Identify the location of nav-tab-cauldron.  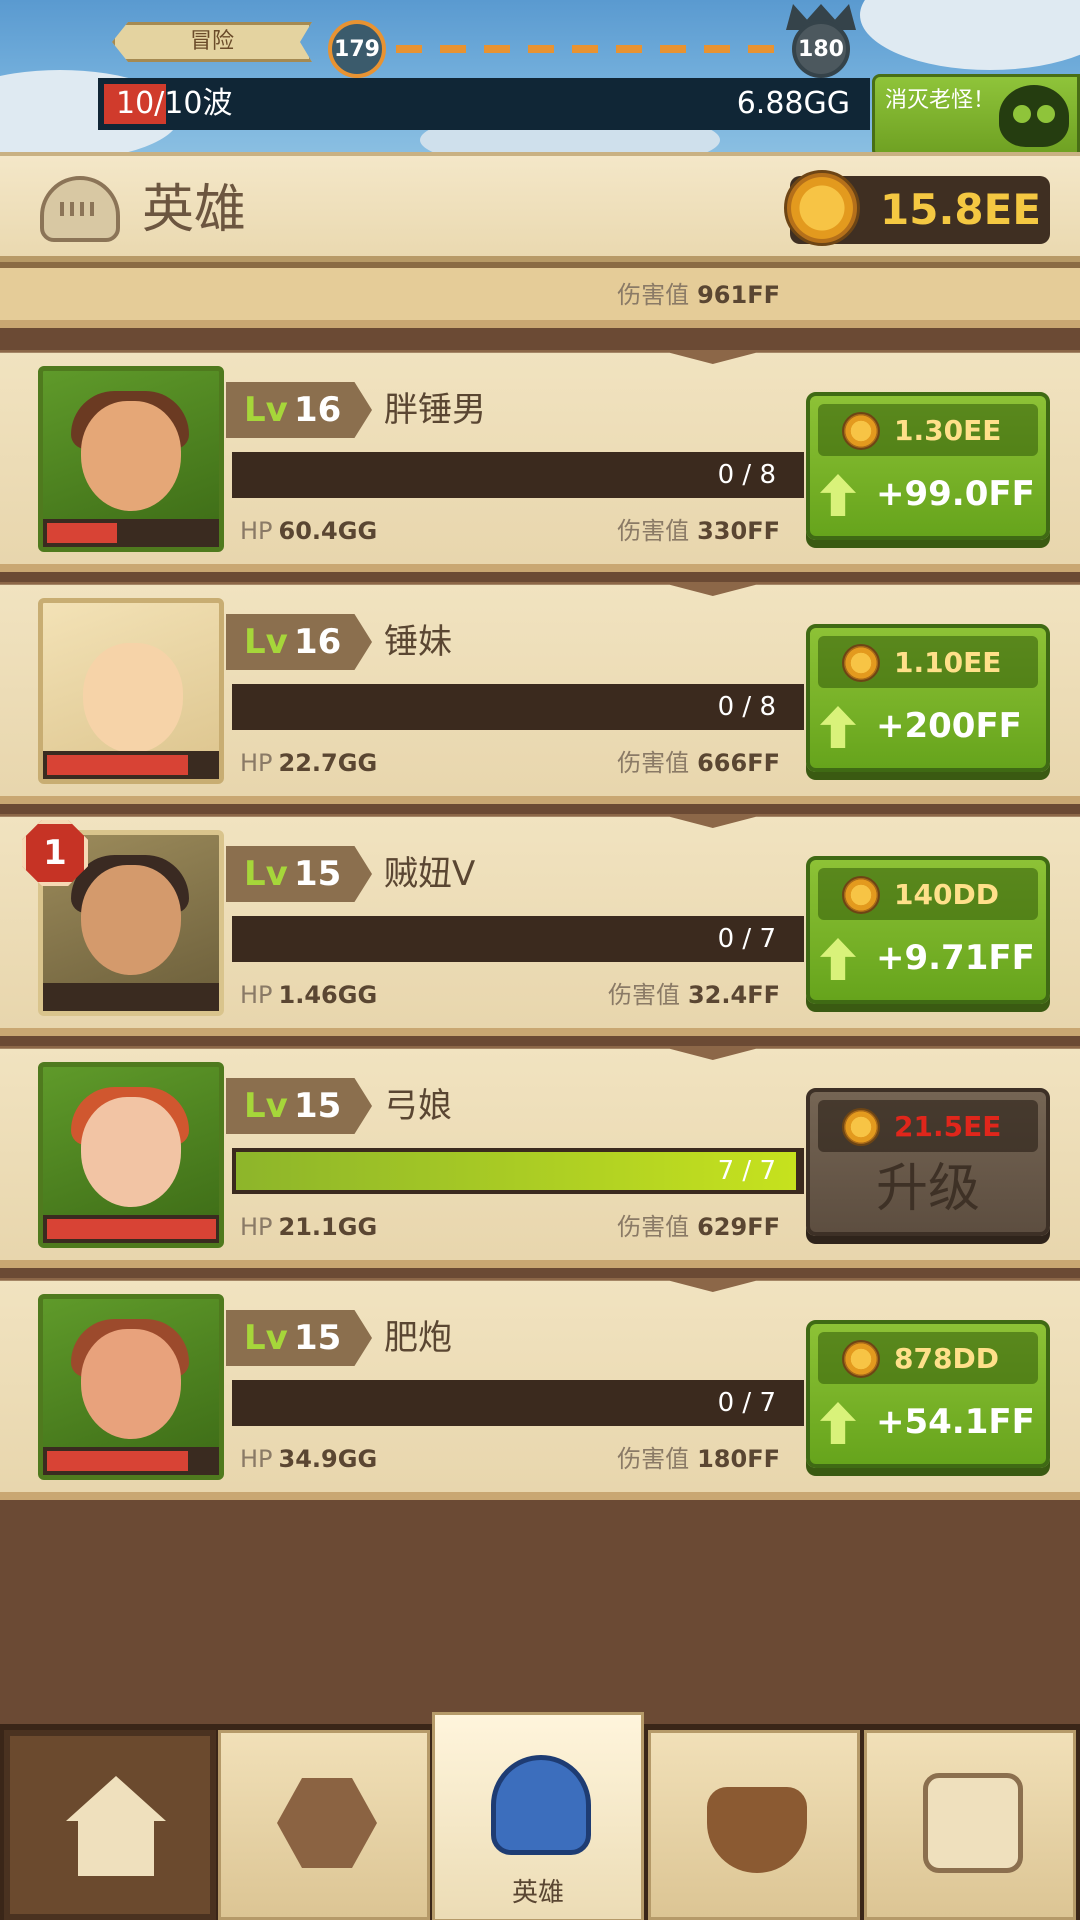
(754, 1825).